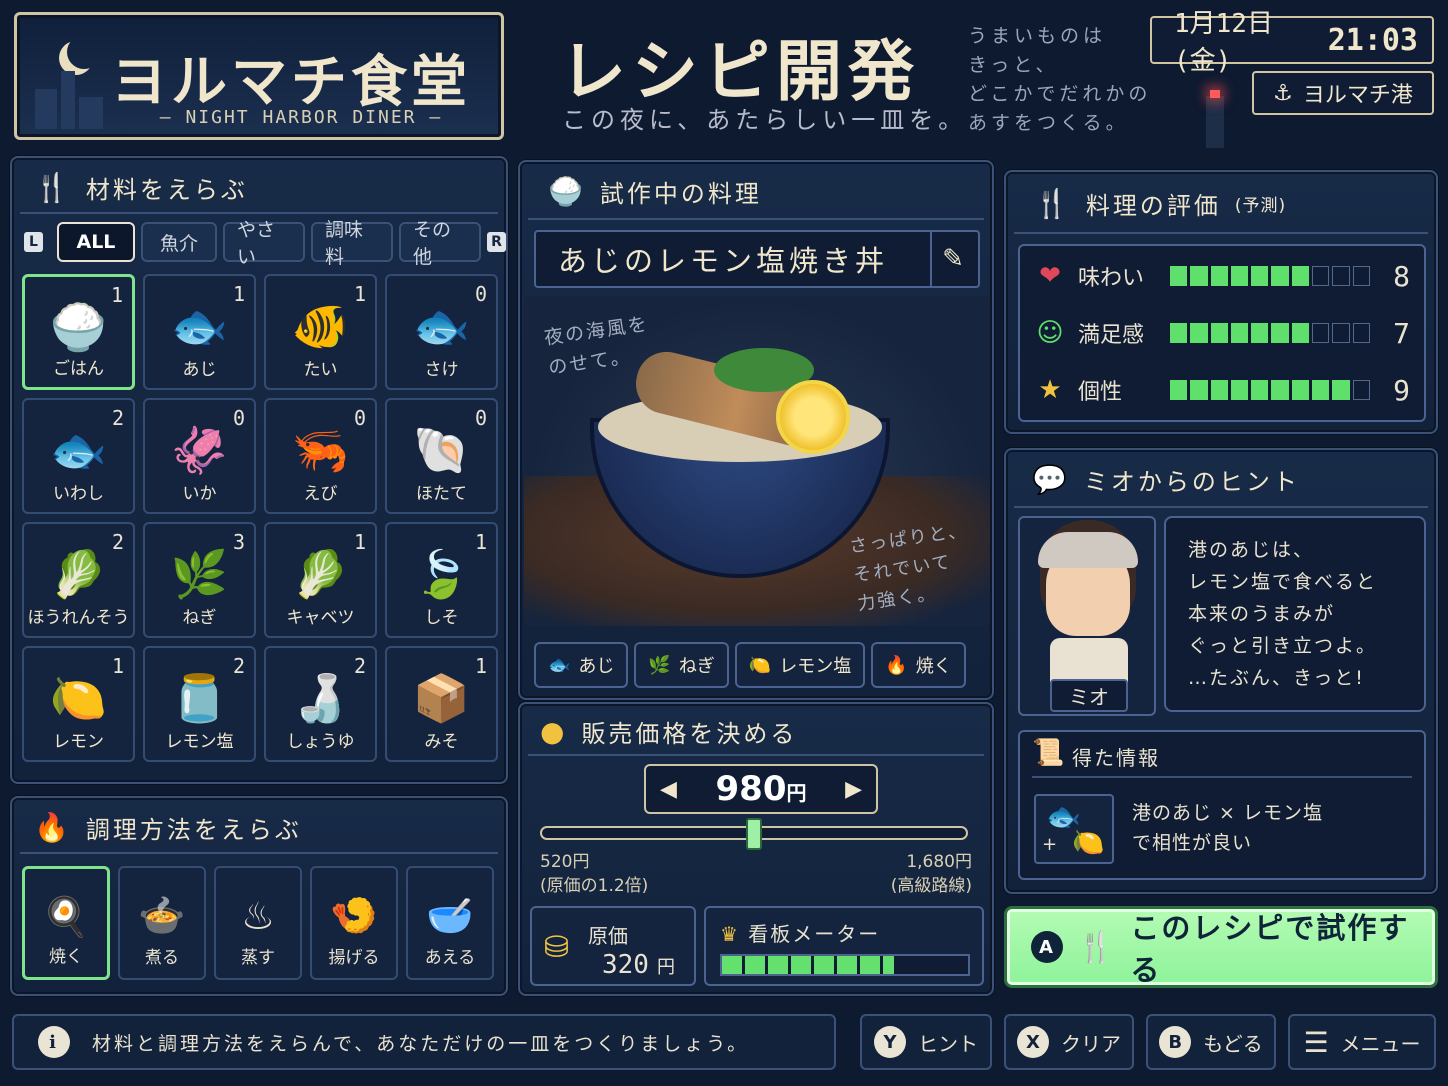 The height and width of the screenshot is (1086, 1448). I want to click on back-button: B もどる, so click(1211, 1042).